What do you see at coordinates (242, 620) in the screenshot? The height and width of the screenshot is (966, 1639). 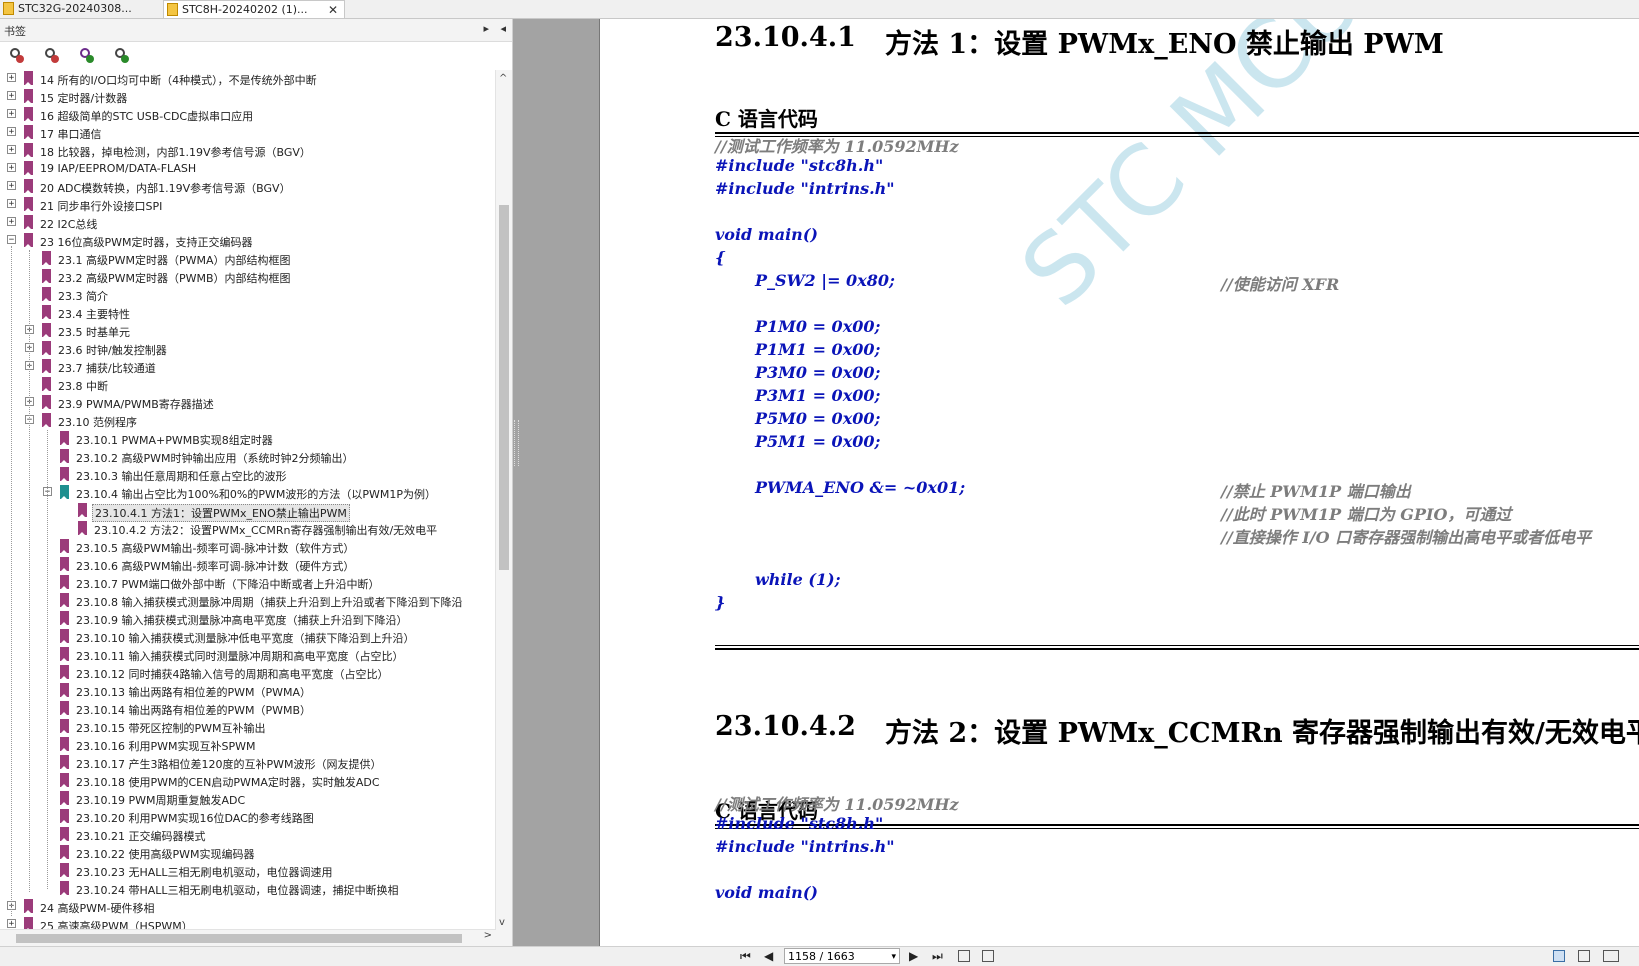 I see `bookmark-label: 23.10.9 输入捕获模式测量脉冲高电平宽度（捕获上升沿到下降沿）` at bounding box center [242, 620].